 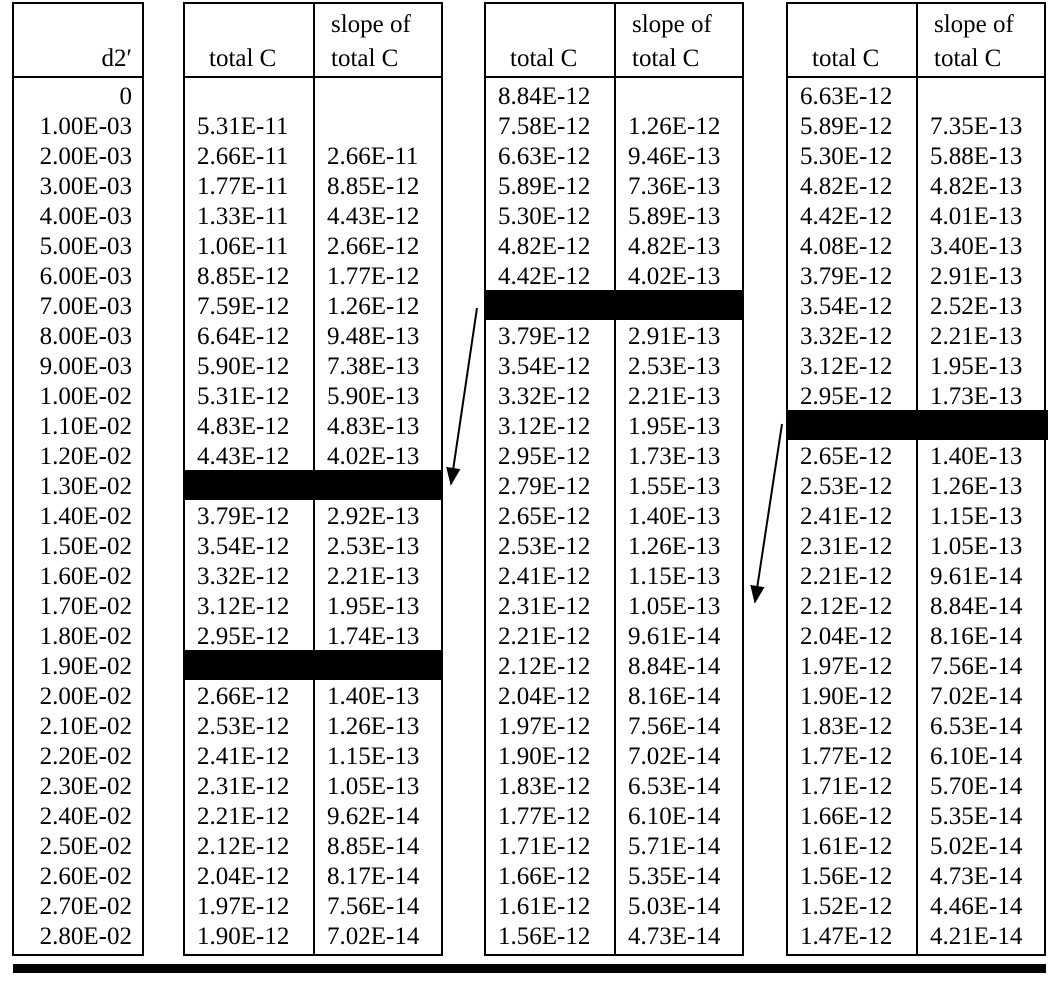 What do you see at coordinates (976, 876) in the screenshot?
I see `table-cell: 4.73E-14` at bounding box center [976, 876].